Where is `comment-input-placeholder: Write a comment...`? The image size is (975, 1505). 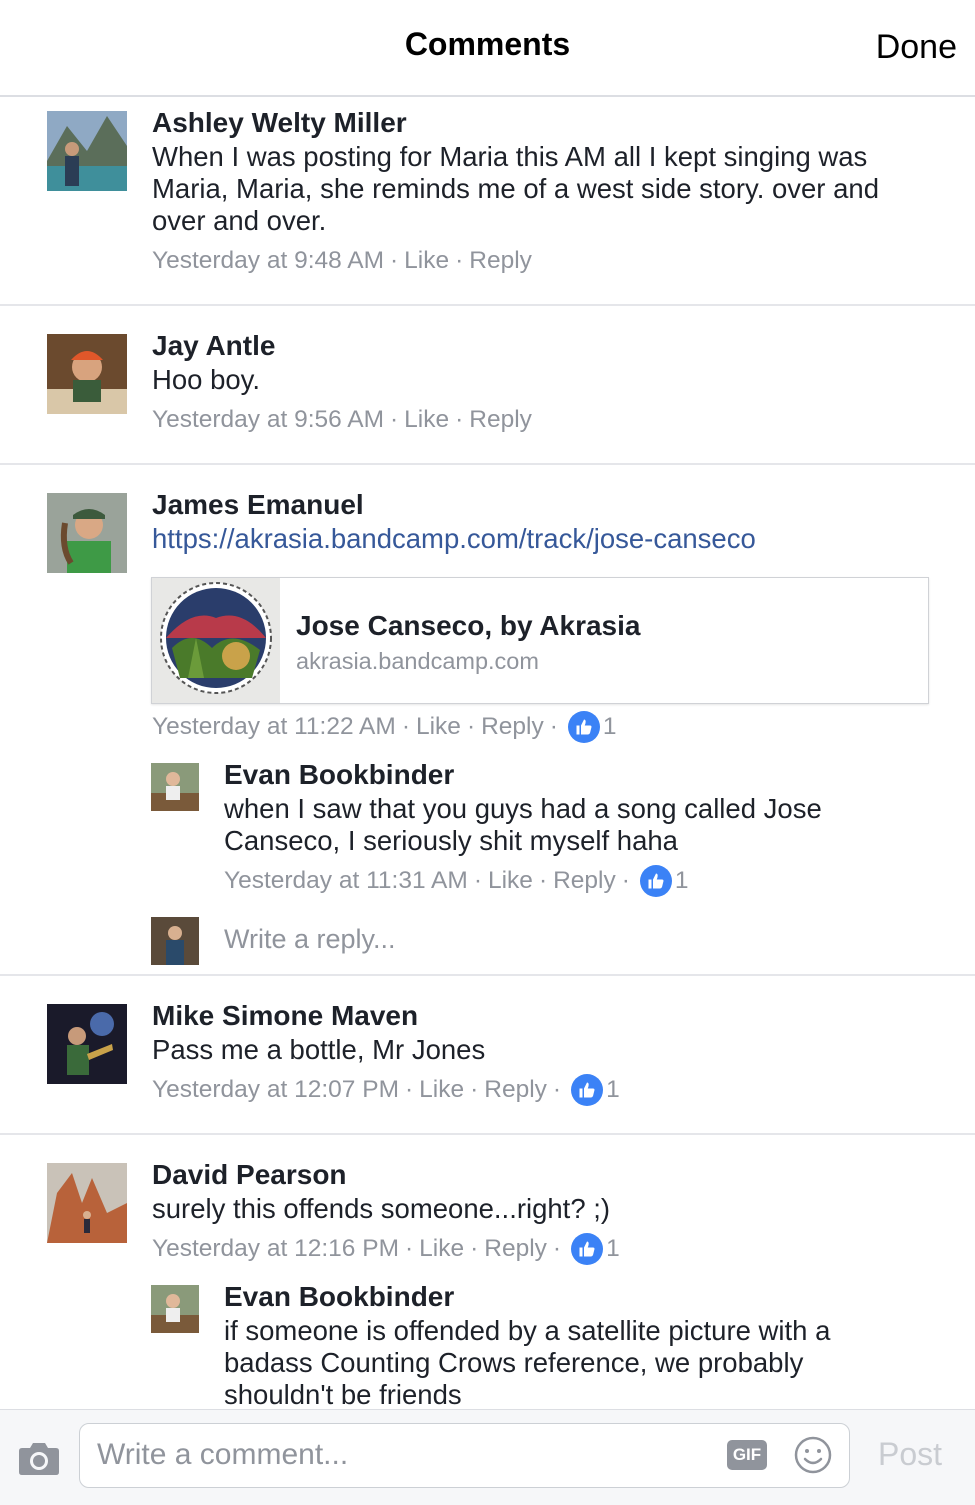
comment-input-placeholder: Write a comment... is located at coordinates (223, 1454).